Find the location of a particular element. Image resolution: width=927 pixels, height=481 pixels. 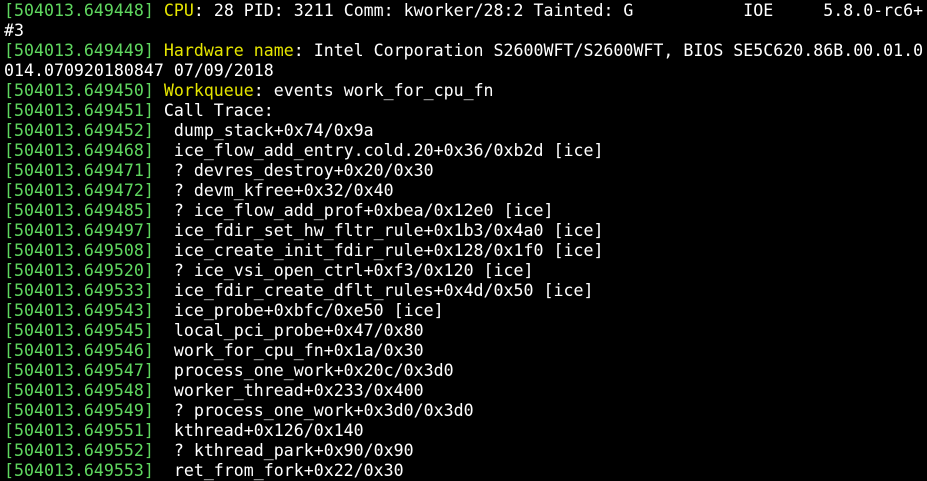

log-timestamp: [504013.649546] is located at coordinates (79, 350).